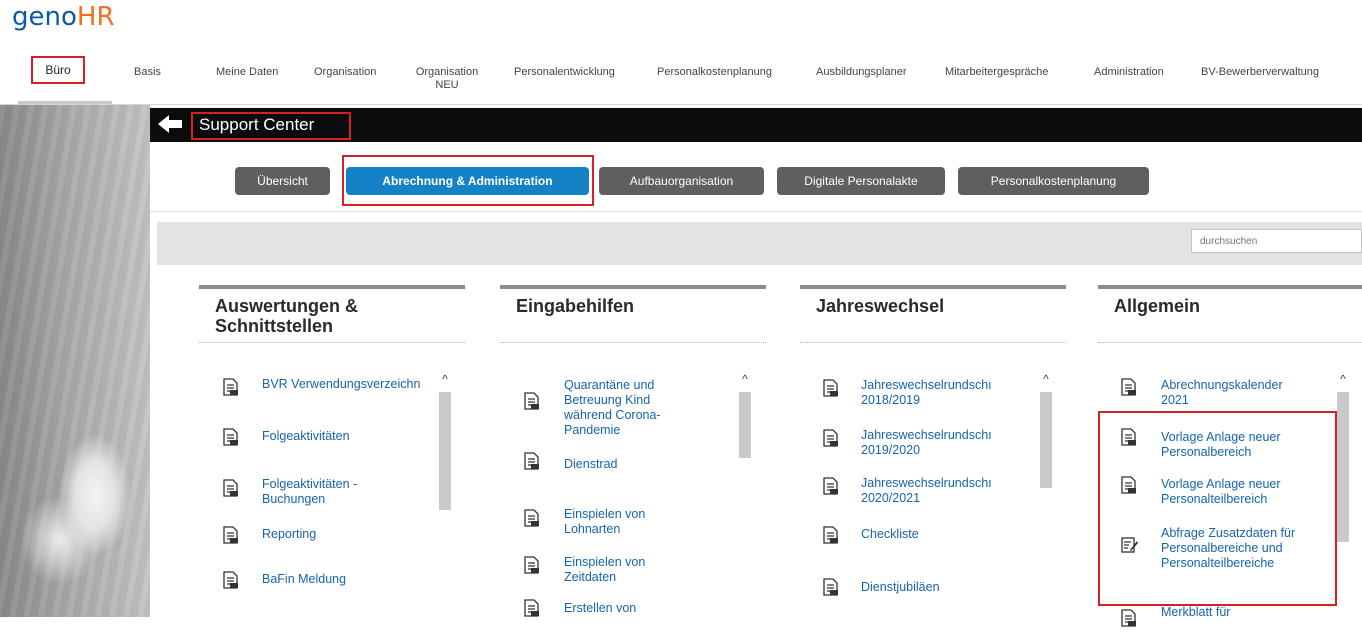 The height and width of the screenshot is (632, 1362). What do you see at coordinates (575, 306) in the screenshot?
I see `panel-title: Eingabehilfen` at bounding box center [575, 306].